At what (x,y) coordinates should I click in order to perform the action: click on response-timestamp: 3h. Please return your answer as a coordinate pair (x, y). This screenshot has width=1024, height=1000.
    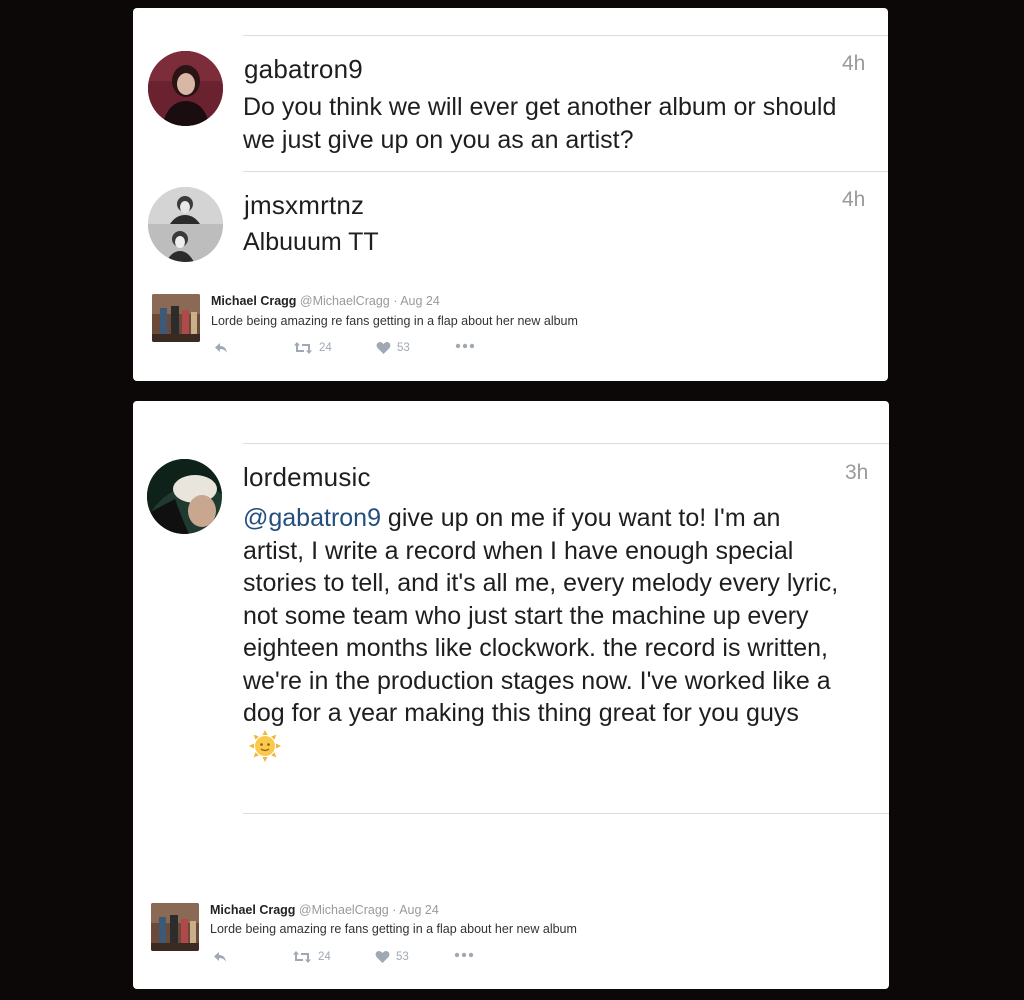
    Looking at the image, I should click on (856, 473).